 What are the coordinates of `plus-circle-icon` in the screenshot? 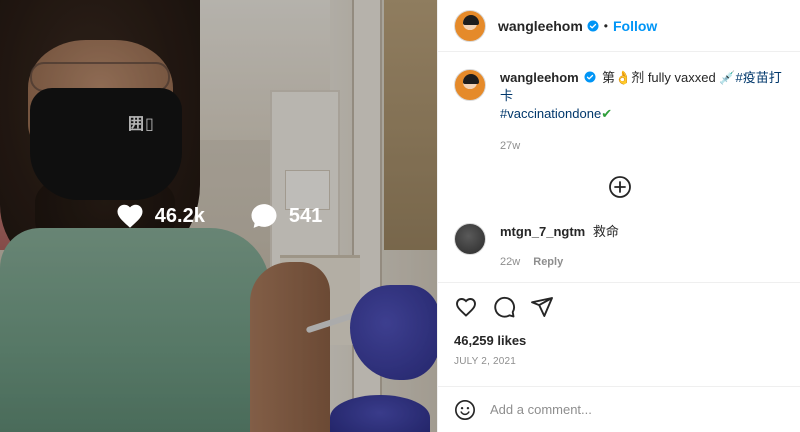 It's located at (620, 187).